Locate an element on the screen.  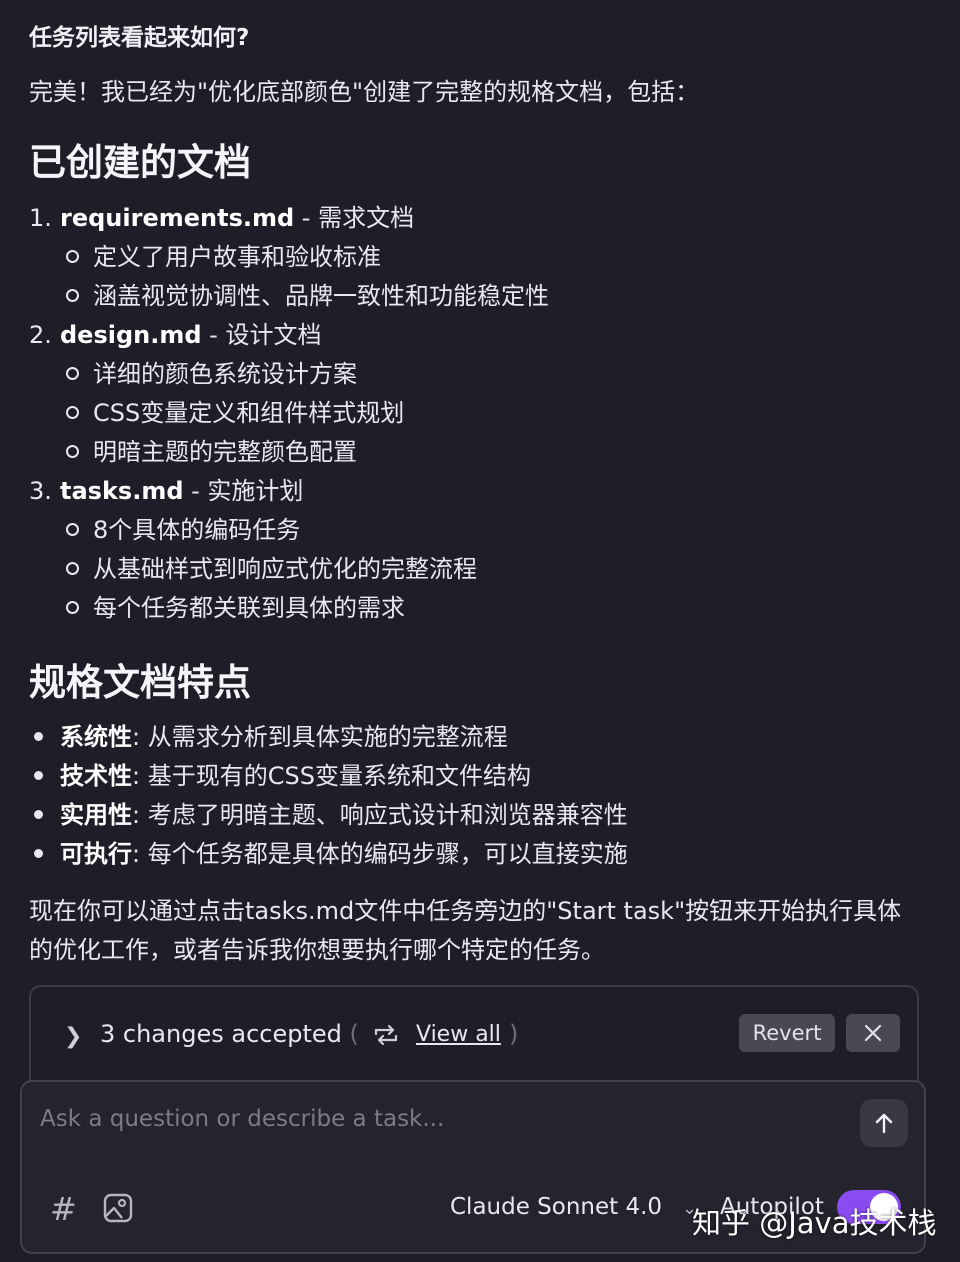
close-icon is located at coordinates (873, 1033).